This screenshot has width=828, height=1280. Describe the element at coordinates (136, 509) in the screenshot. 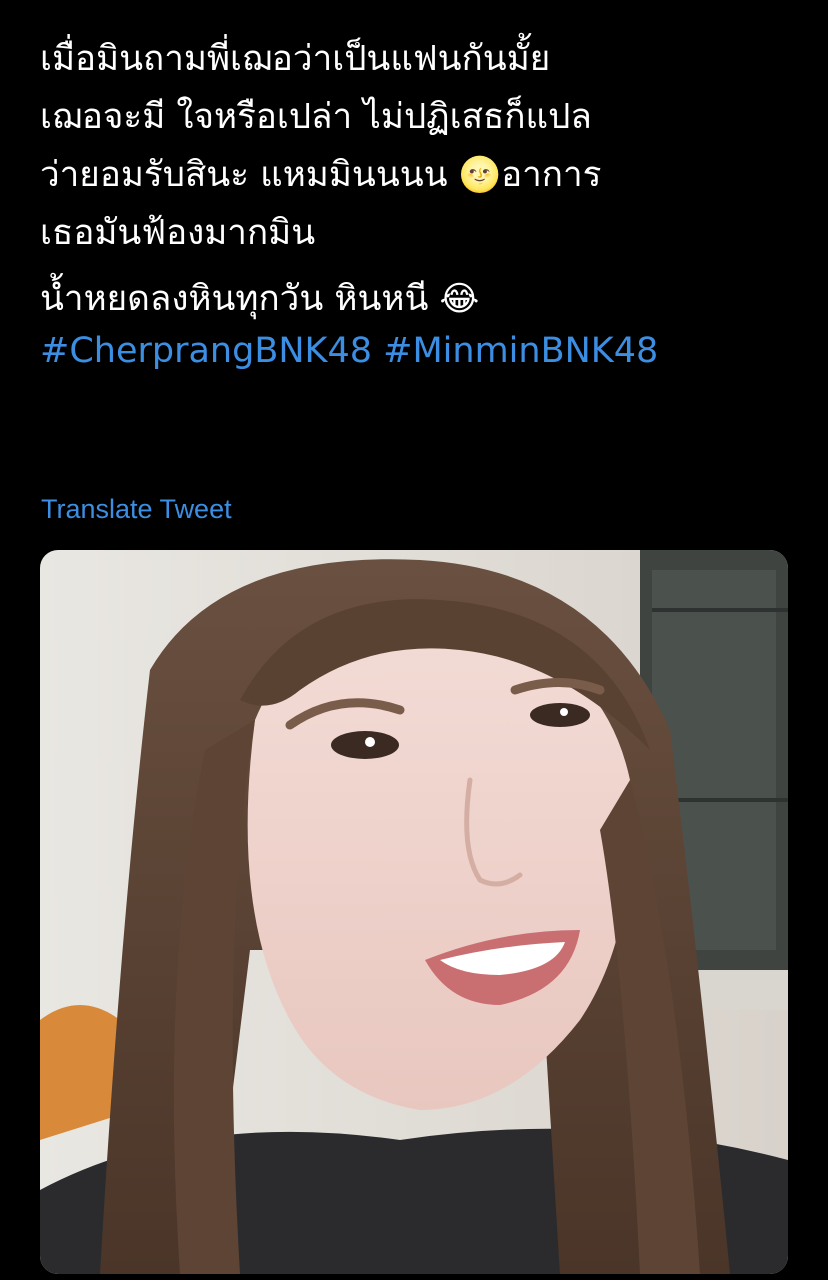

I see `translate-tweet-link: Translate Tweet` at that location.